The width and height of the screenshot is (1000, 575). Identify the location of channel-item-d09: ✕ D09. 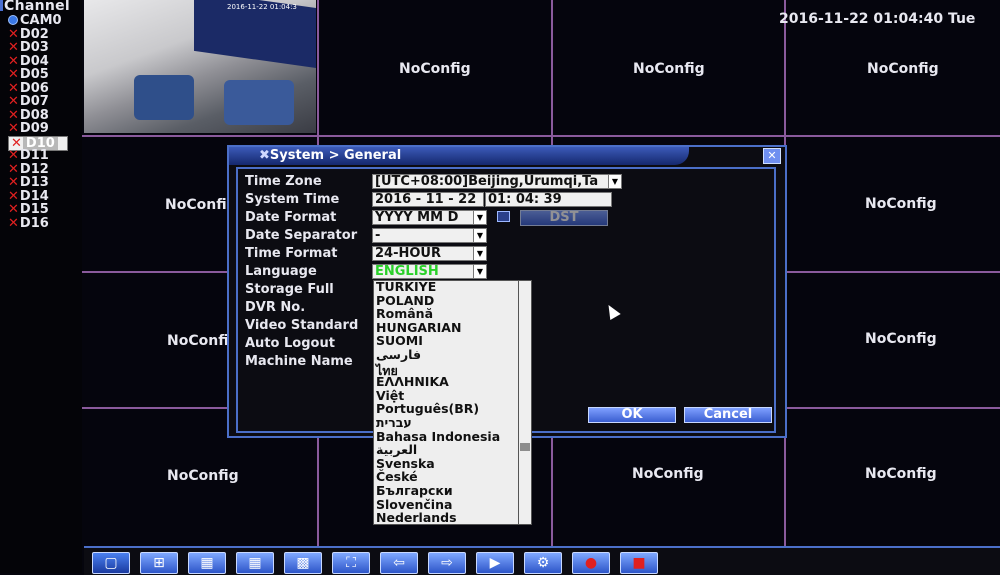
(38, 129).